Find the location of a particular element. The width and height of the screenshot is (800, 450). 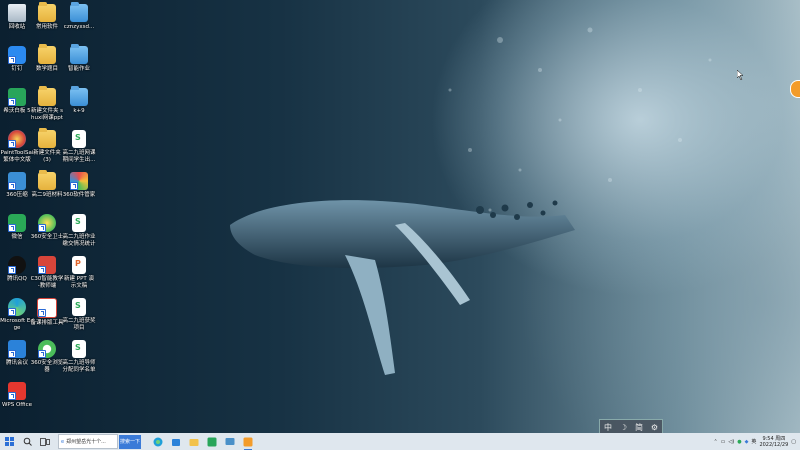

desktop-icon: 腾讯QQ is located at coordinates (17, 273).